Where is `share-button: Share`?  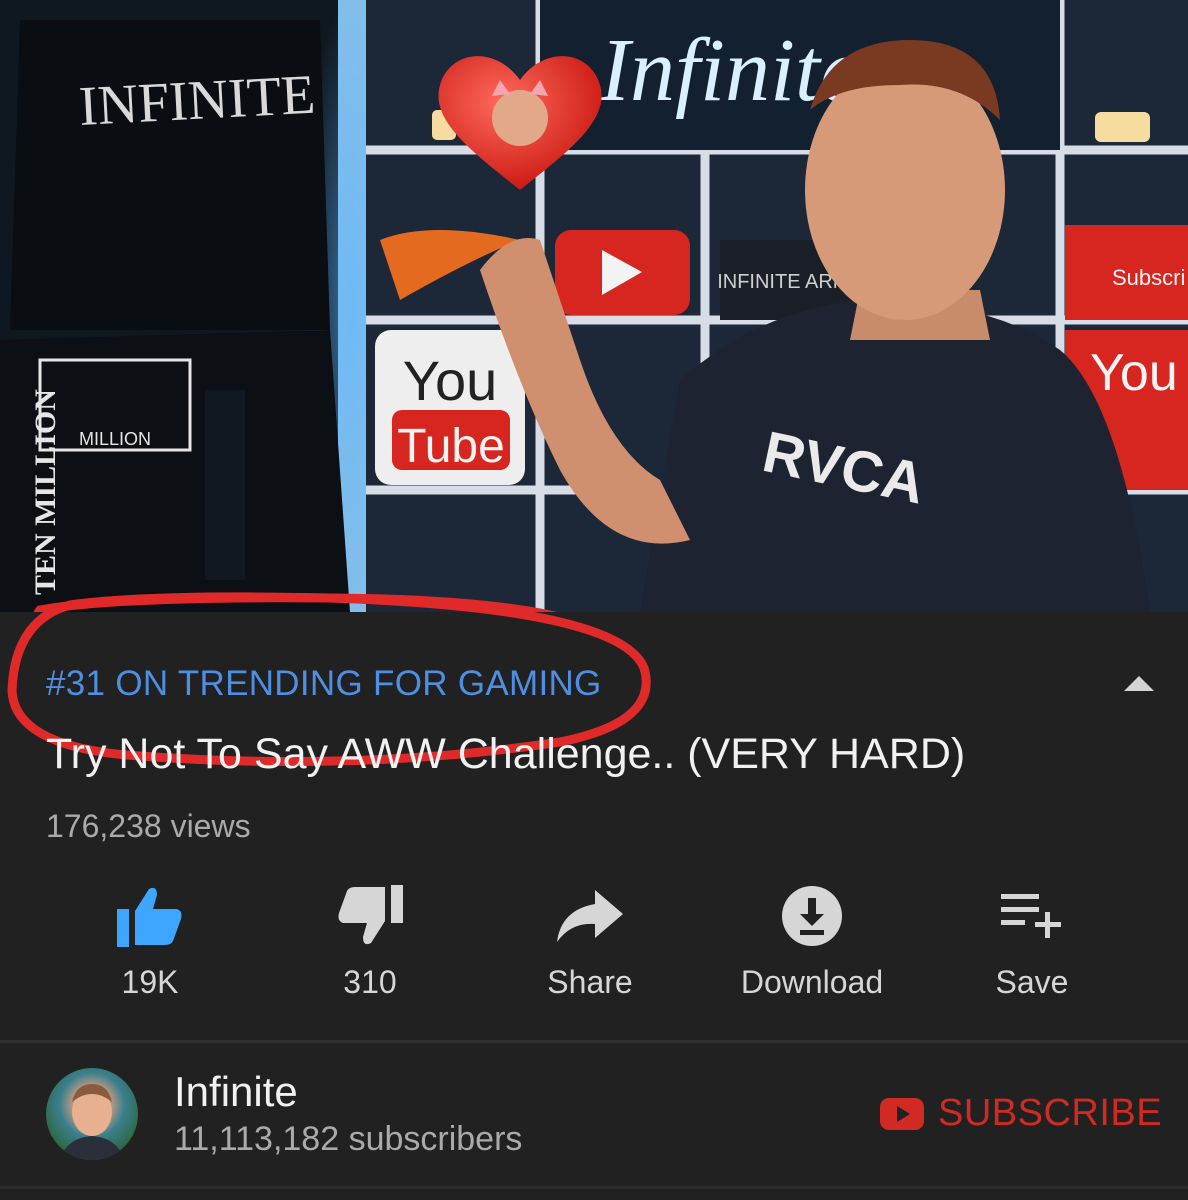
share-button: Share is located at coordinates (590, 940).